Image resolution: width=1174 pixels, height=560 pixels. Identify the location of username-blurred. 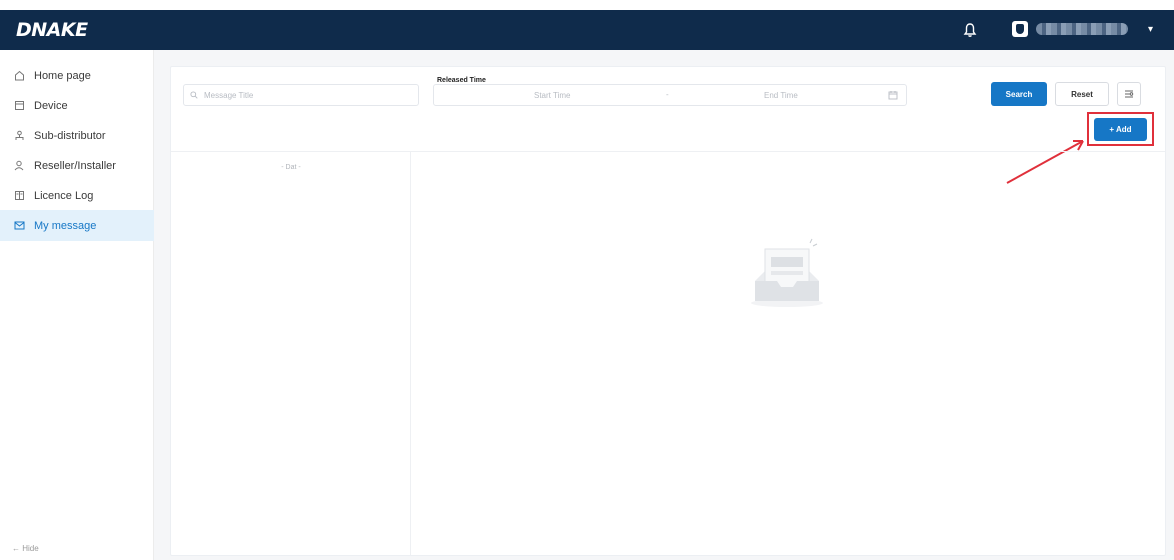
(1082, 29).